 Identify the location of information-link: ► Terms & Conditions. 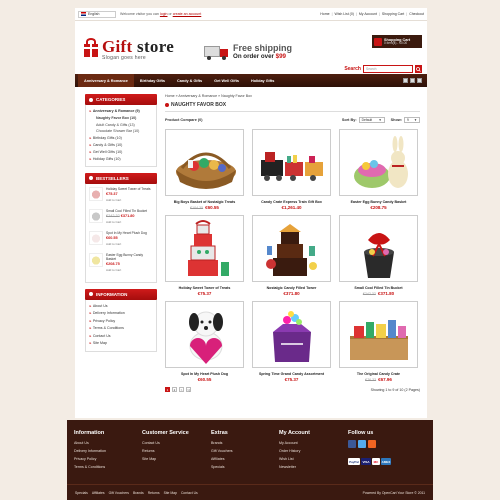
(121, 329).